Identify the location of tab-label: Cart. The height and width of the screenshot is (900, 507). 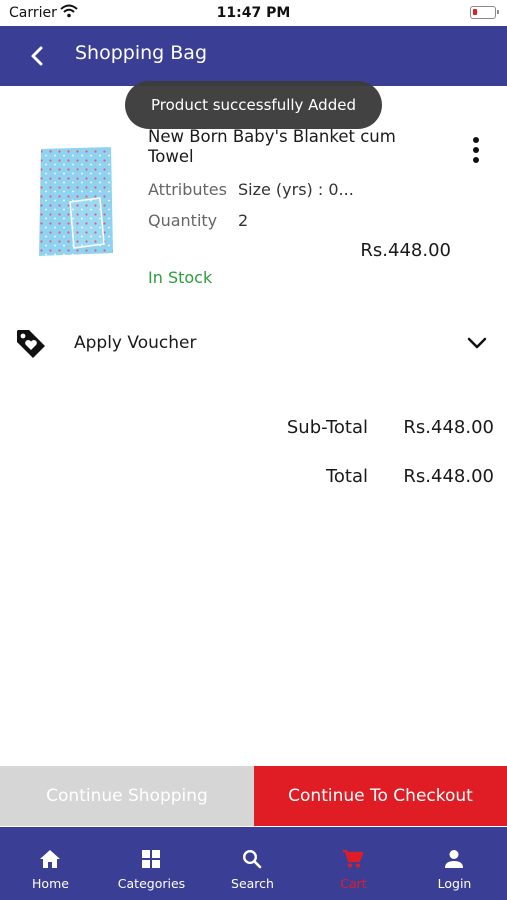
(353, 883).